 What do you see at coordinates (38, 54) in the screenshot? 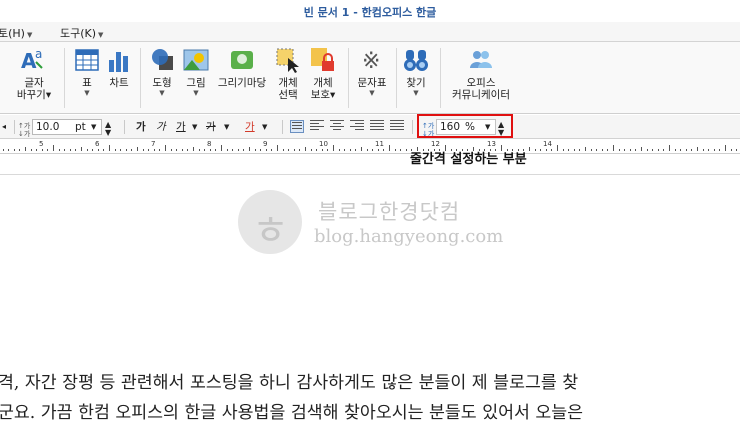
I see `svg-text: a` at bounding box center [38, 54].